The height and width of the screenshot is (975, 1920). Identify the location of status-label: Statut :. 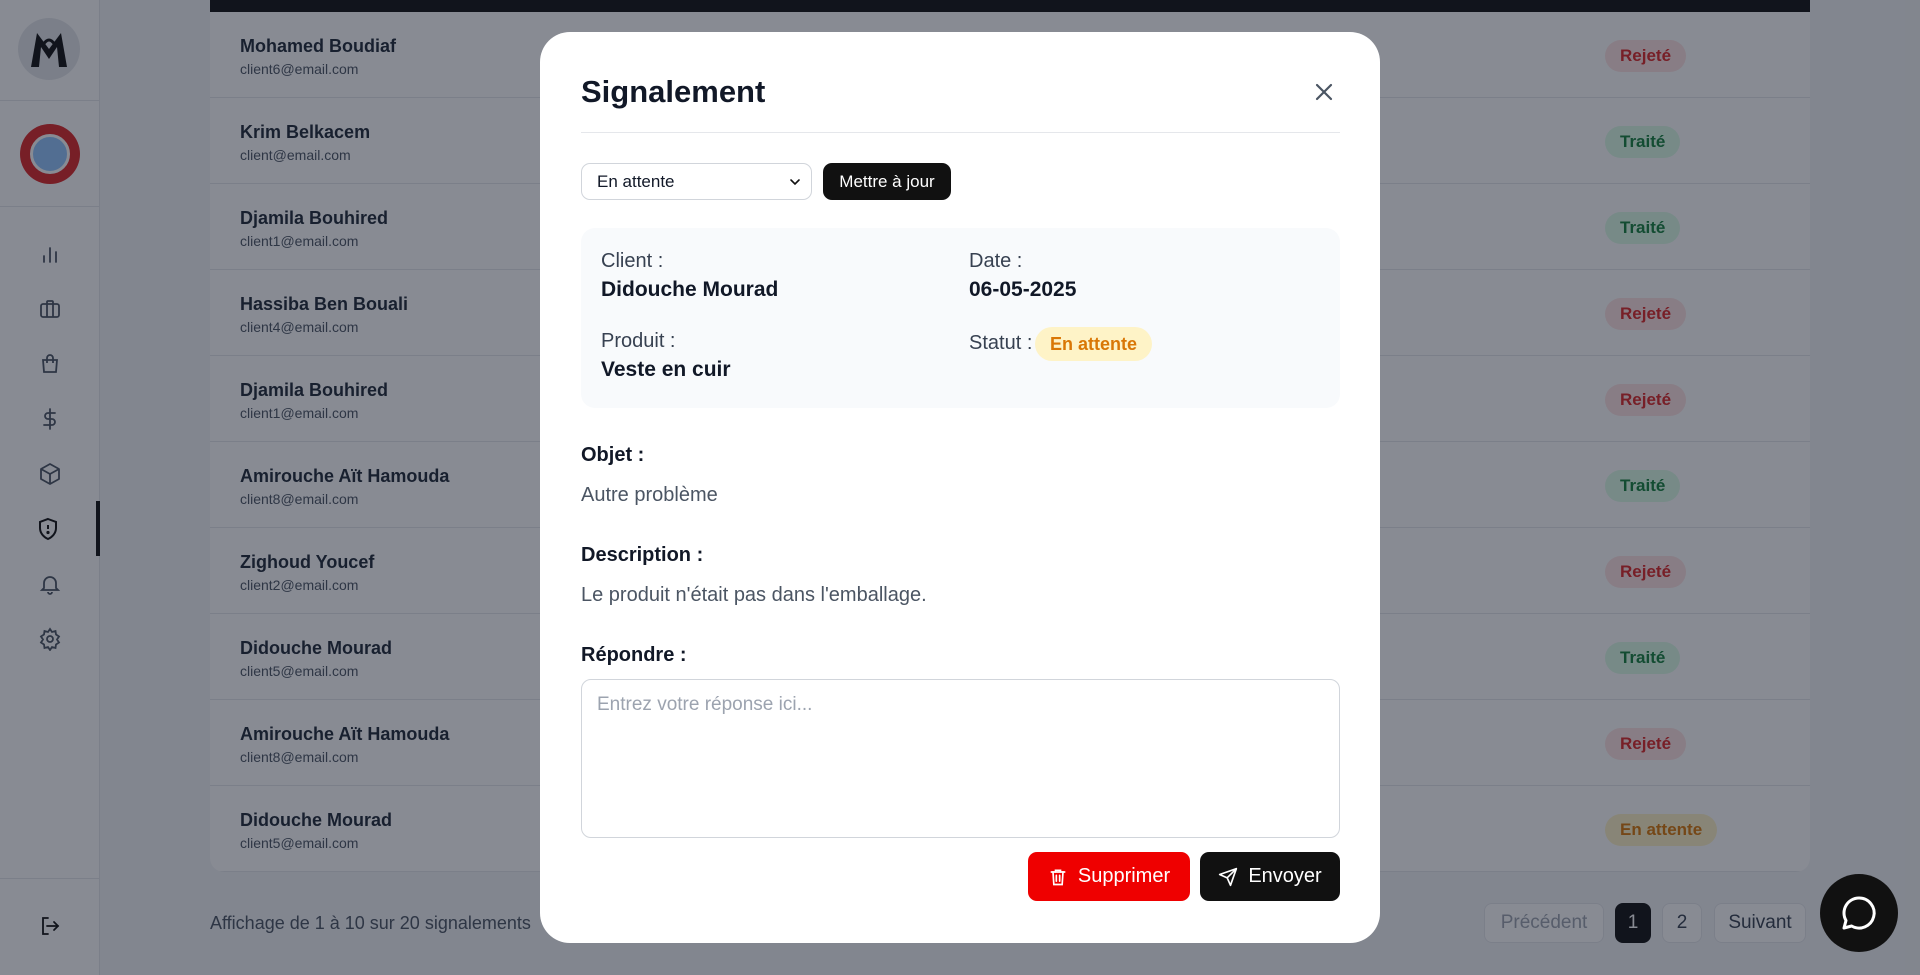
(1001, 343).